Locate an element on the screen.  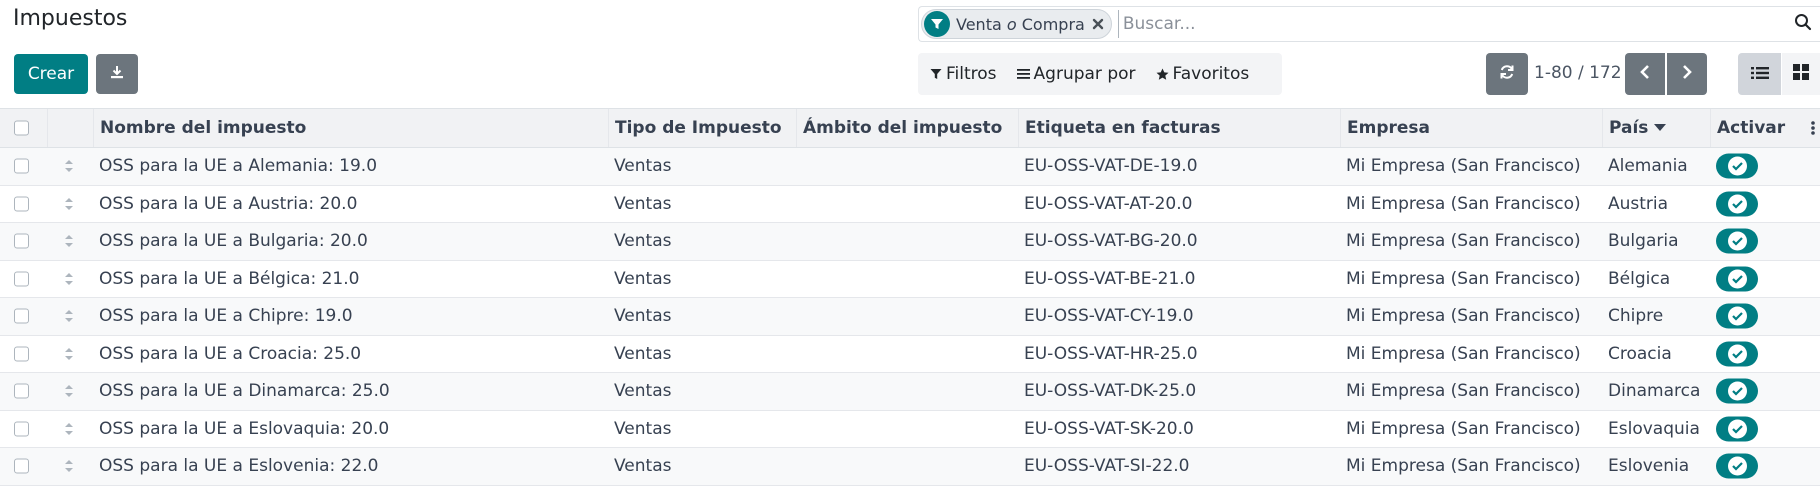
country: Eslovaquia is located at coordinates (1654, 428).